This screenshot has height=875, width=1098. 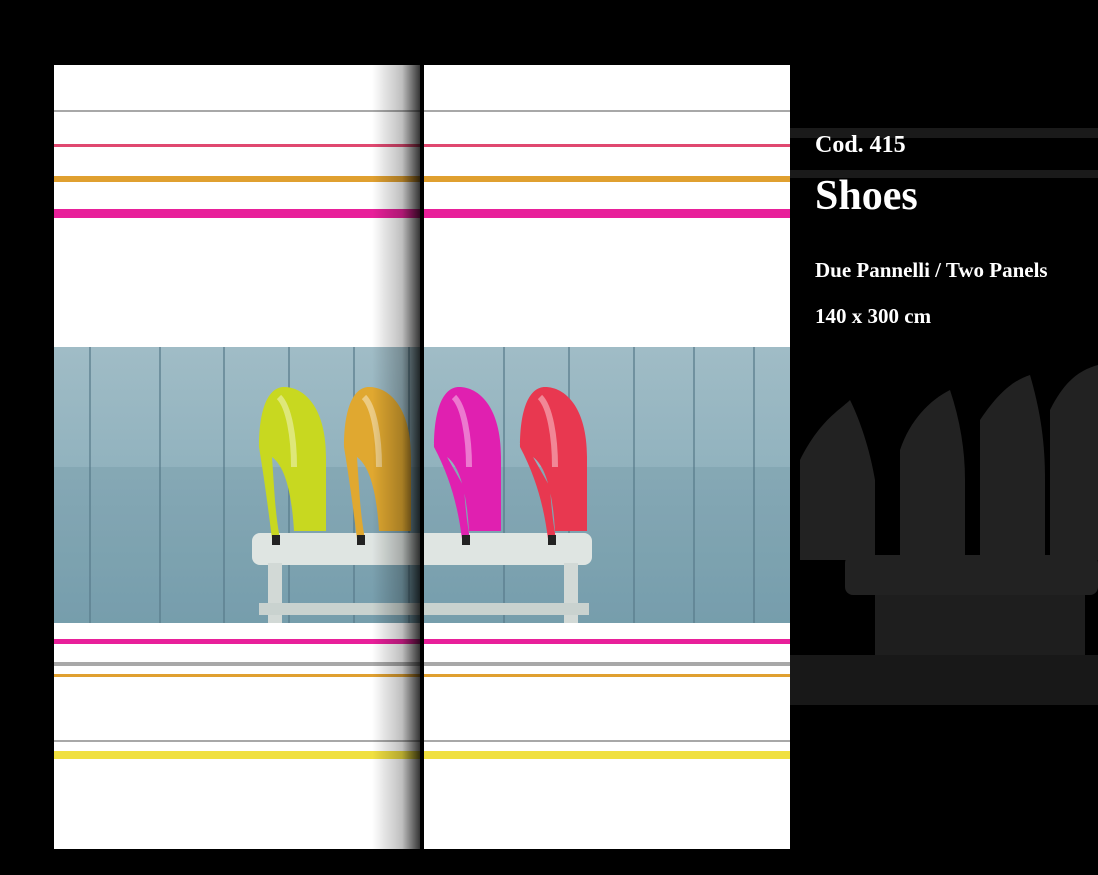 I want to click on orange-stripe-bottom, so click(x=422, y=675).